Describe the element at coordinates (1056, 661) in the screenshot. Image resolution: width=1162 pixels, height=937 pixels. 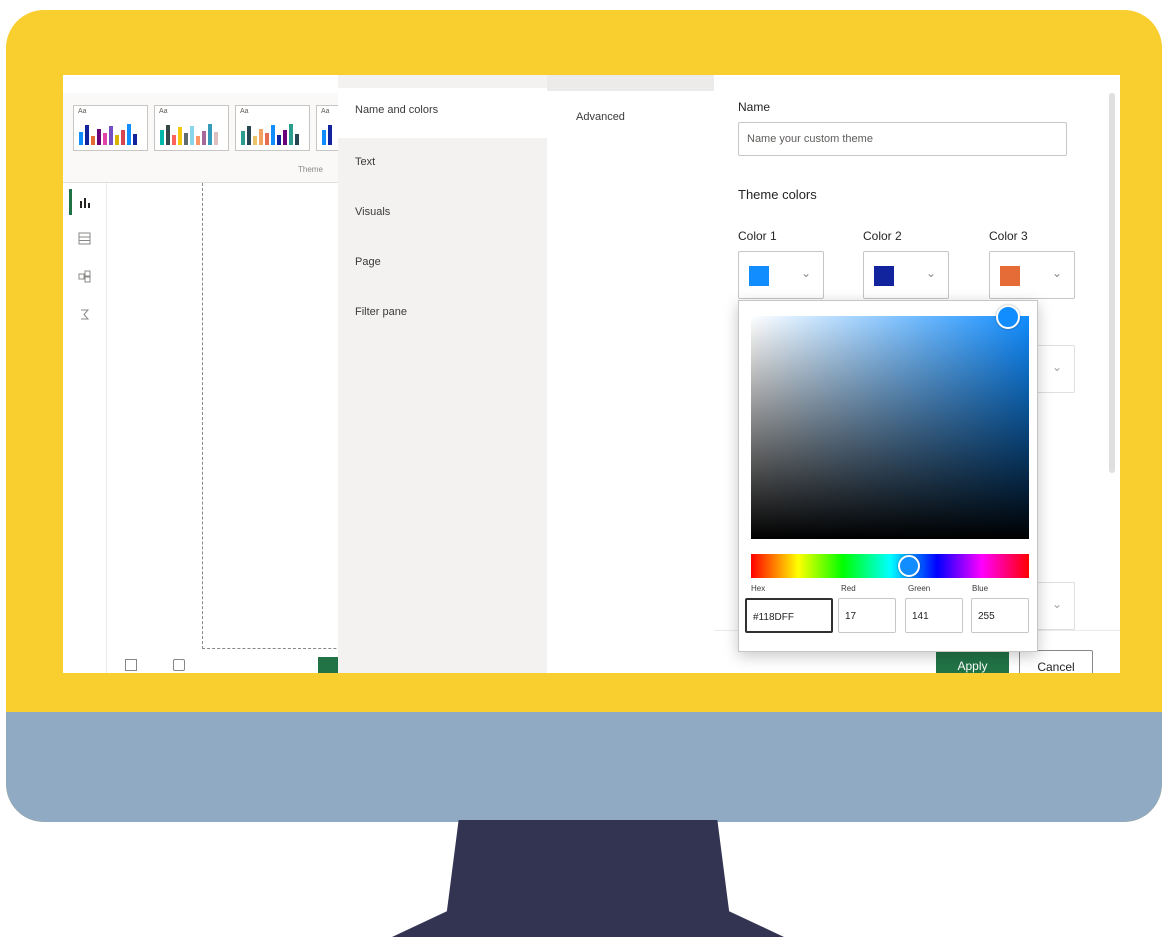
I see `cancel-button: Cancel` at that location.